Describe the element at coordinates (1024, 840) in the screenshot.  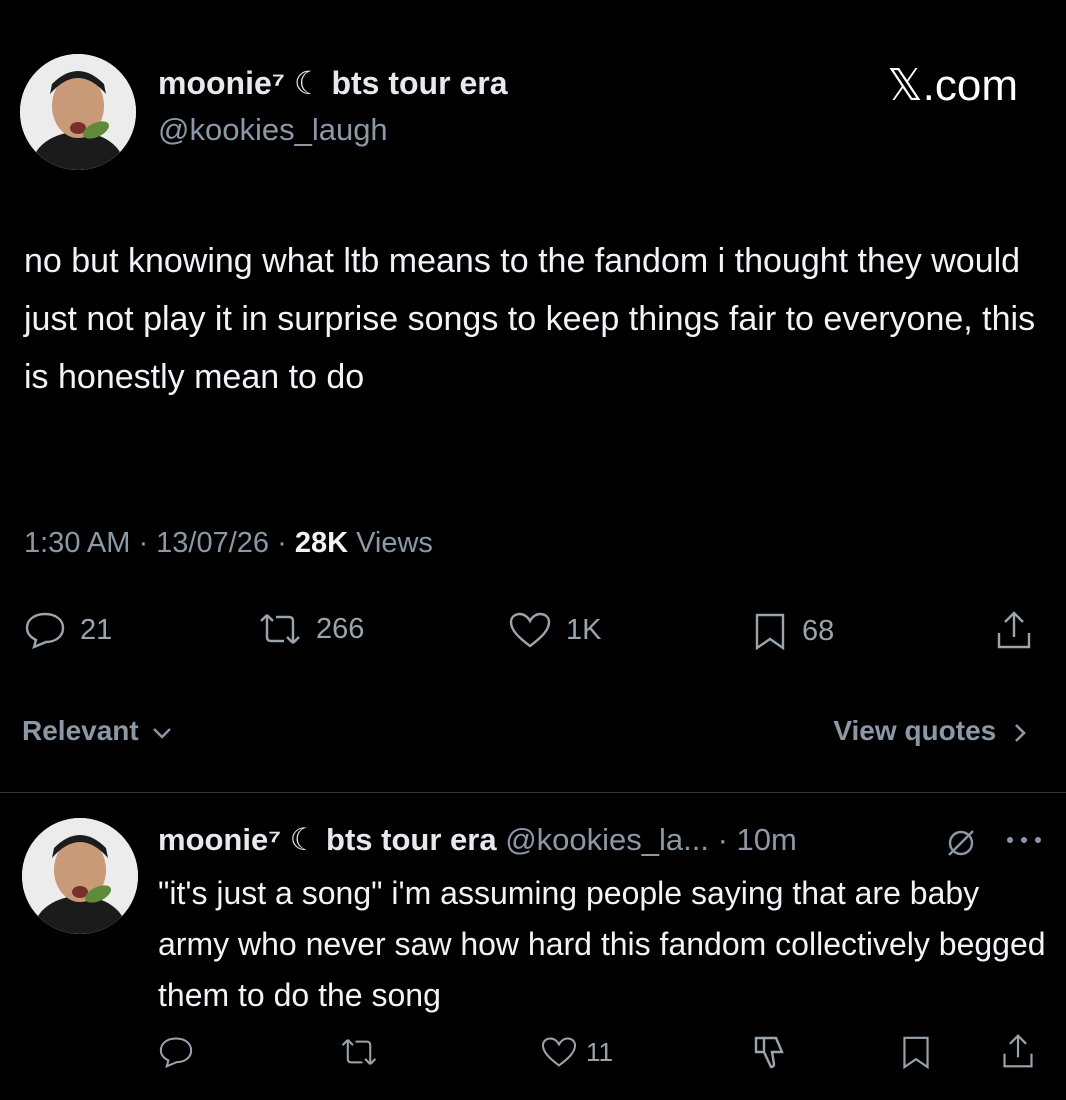
I see `more-icon` at that location.